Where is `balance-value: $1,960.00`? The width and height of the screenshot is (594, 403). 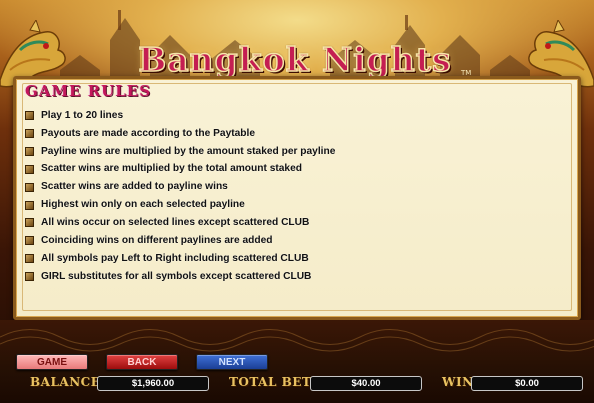
balance-value: $1,960.00 is located at coordinates (153, 383).